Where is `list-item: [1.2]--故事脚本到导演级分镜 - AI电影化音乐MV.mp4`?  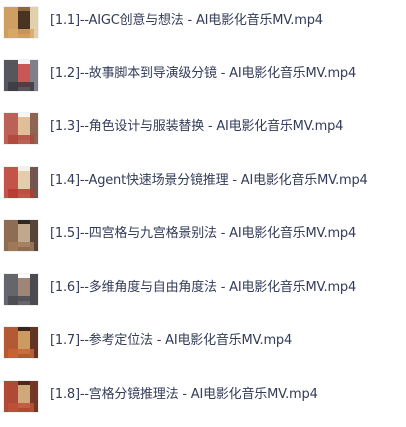 list-item: [1.2]--故事脚本到导演级分镜 - AI电影化音乐MV.mp4 is located at coordinates (203, 81).